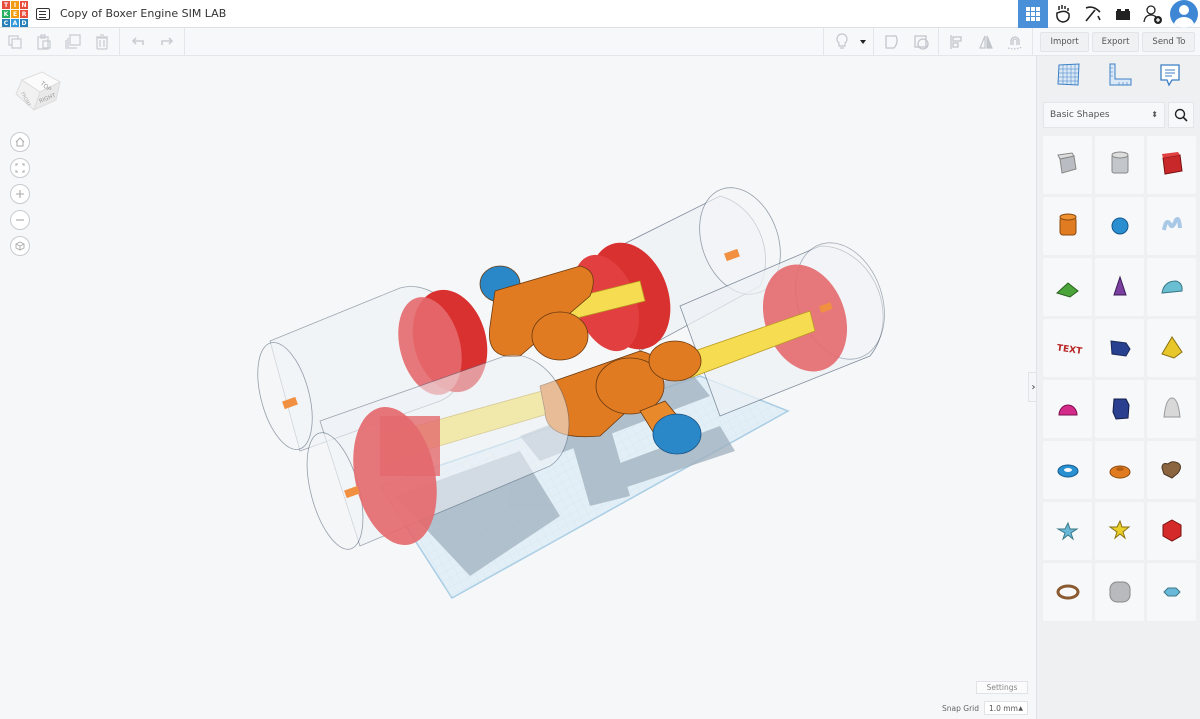 The image size is (1200, 719). I want to click on shape-cylinder, so click(1067, 226).